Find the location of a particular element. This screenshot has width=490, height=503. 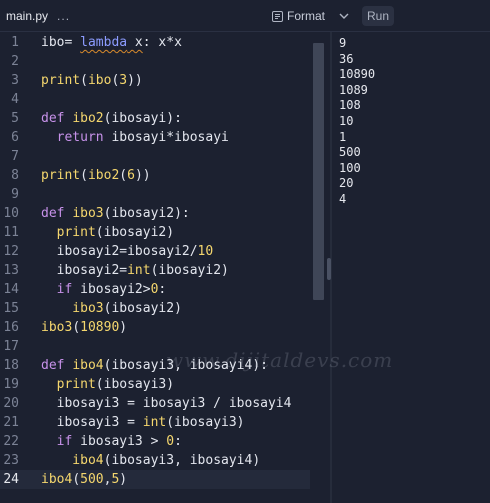

code-line: 19 print(ibosayi3) is located at coordinates (155, 384).